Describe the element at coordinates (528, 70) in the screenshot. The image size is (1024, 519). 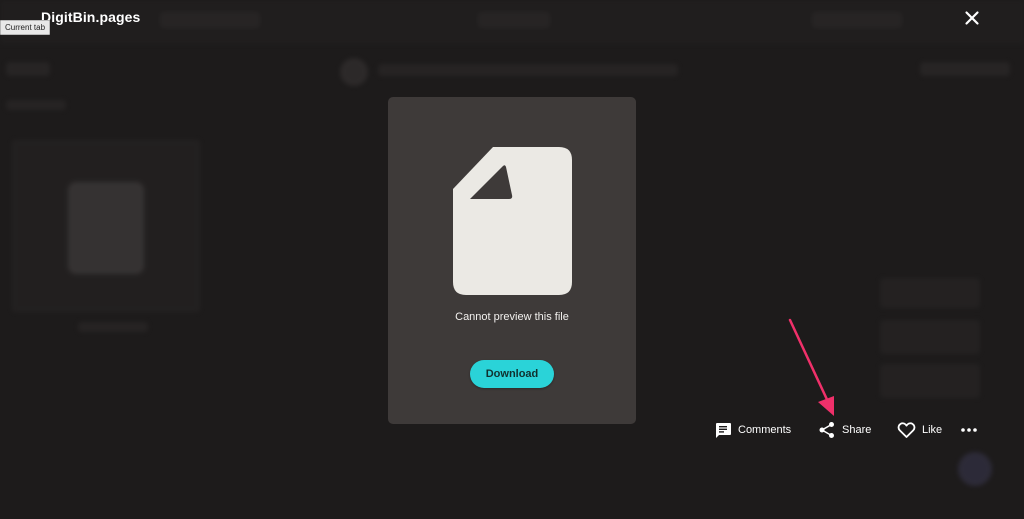
I see `bg-subnav-text` at that location.